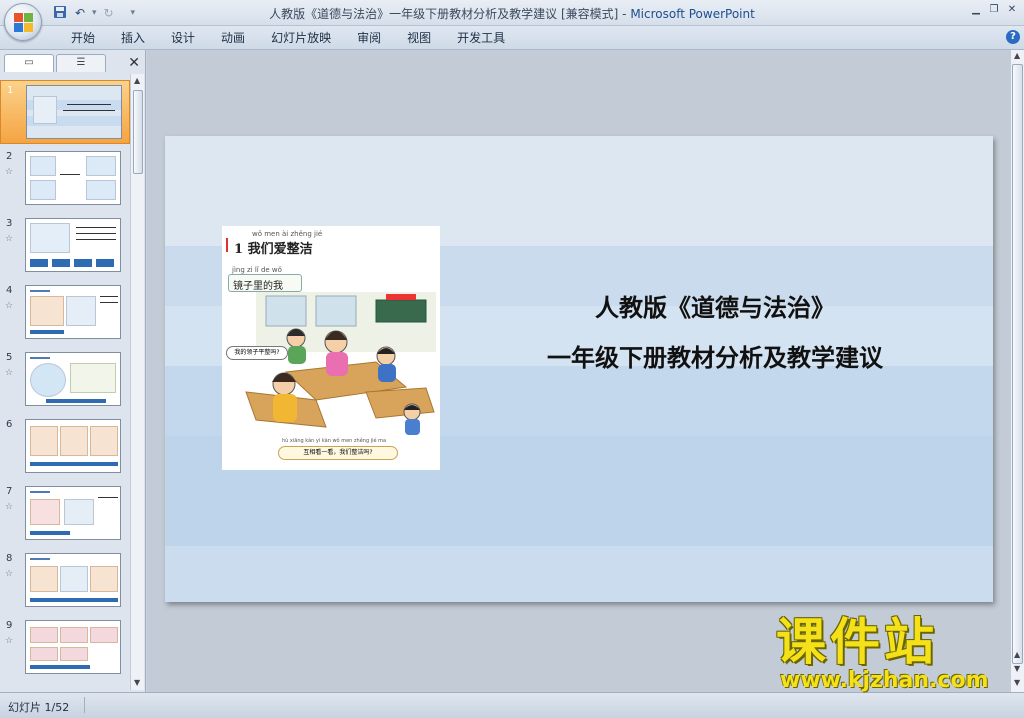 The image size is (1024, 718). I want to click on slide-title-line1: 人教版《道德与法治》, so click(715, 305).